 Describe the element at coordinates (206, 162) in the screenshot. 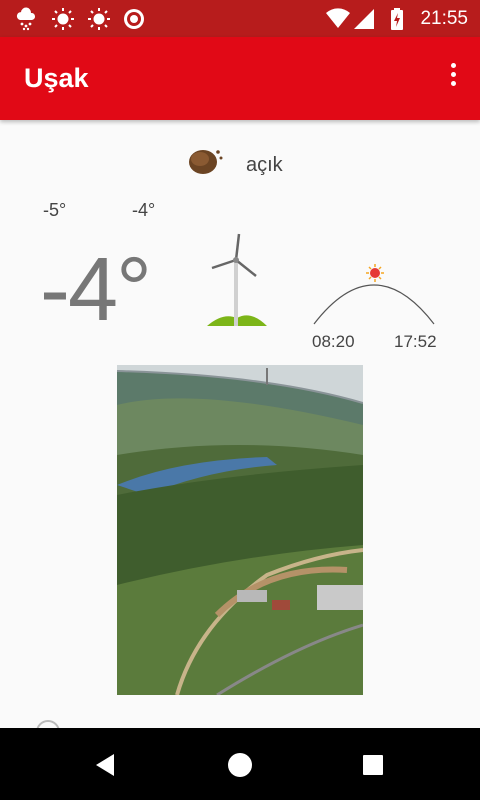

I see `moon-icon` at that location.